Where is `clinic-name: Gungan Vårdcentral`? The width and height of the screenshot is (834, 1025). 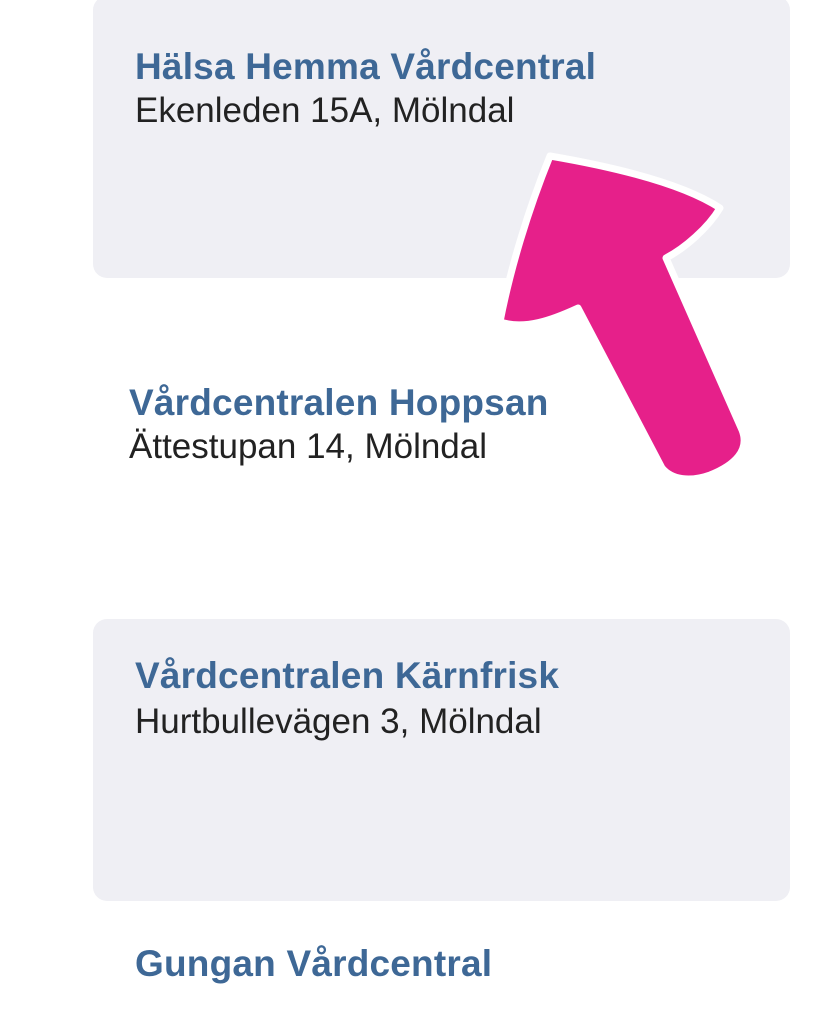
clinic-name: Gungan Vårdcentral is located at coordinates (314, 963).